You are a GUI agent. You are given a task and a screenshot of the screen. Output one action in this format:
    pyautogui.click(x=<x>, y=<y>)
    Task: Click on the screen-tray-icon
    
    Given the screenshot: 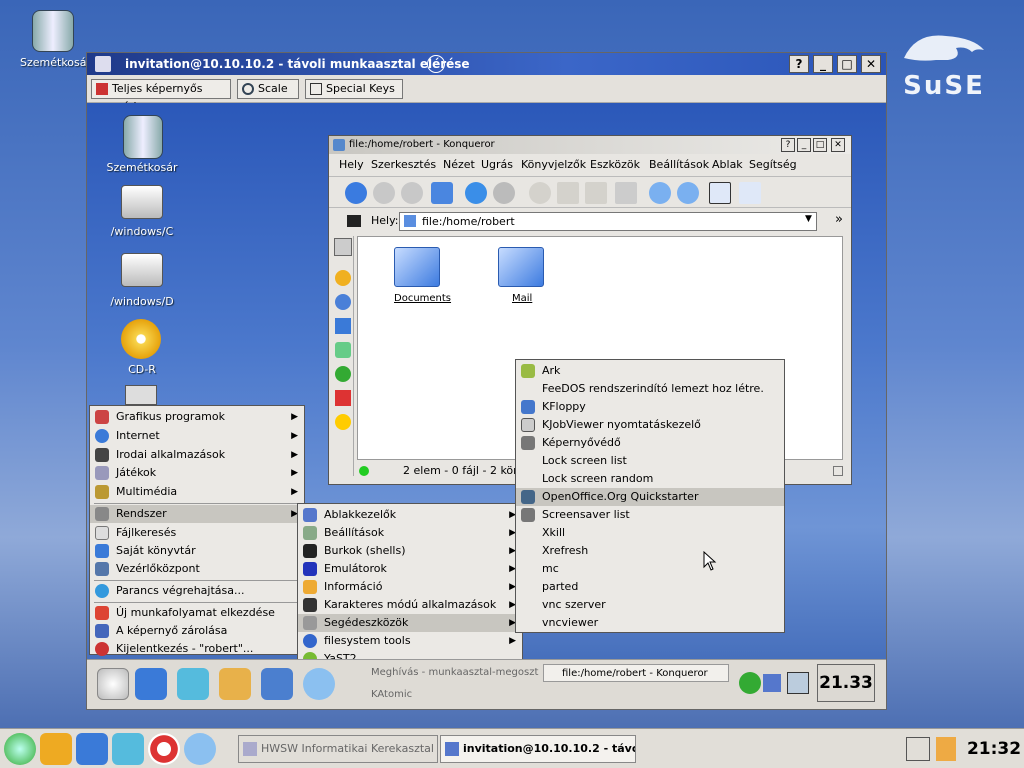 What is the action you would take?
    pyautogui.click(x=798, y=683)
    